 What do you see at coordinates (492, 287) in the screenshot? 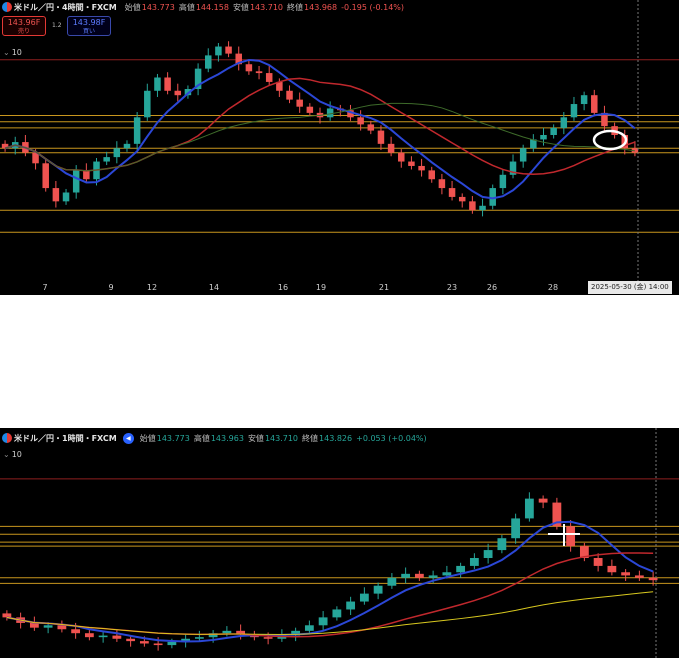
I see `x-axis-tick-label: 26` at bounding box center [492, 287].